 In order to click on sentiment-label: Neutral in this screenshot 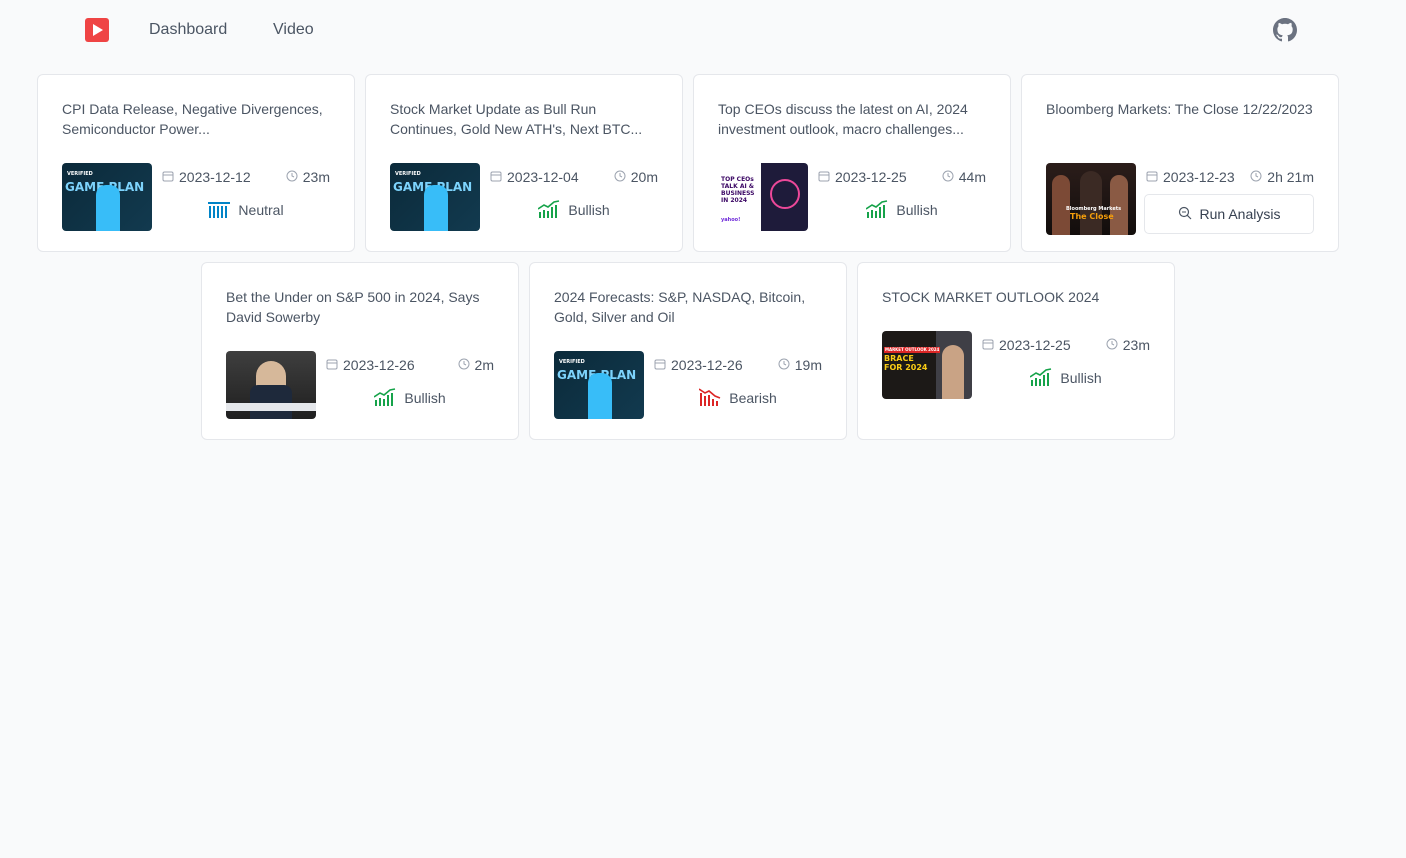, I will do `click(261, 210)`.